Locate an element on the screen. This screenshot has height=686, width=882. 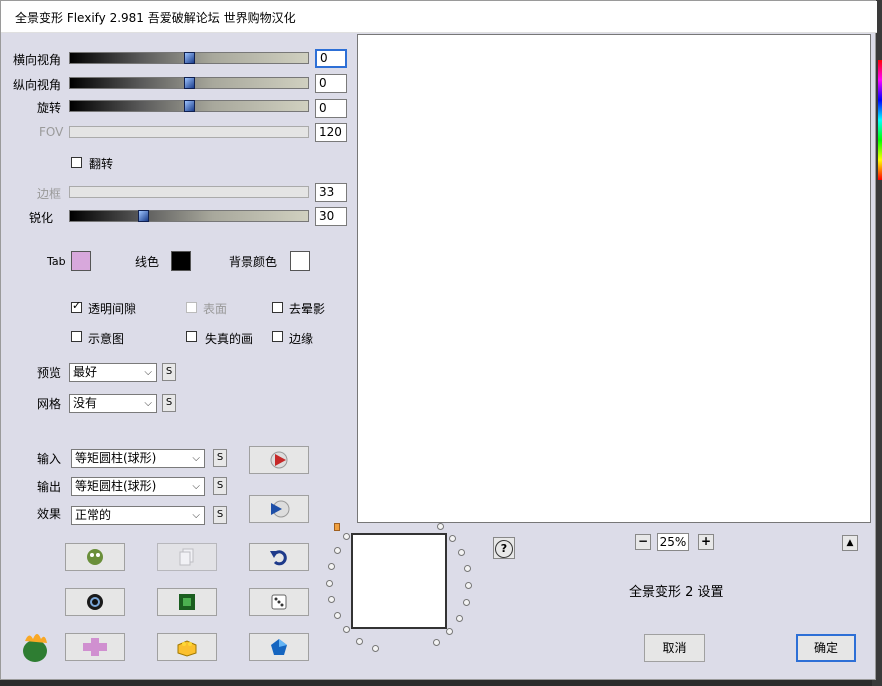
lego-brick-icon is located at coordinates (187, 648).